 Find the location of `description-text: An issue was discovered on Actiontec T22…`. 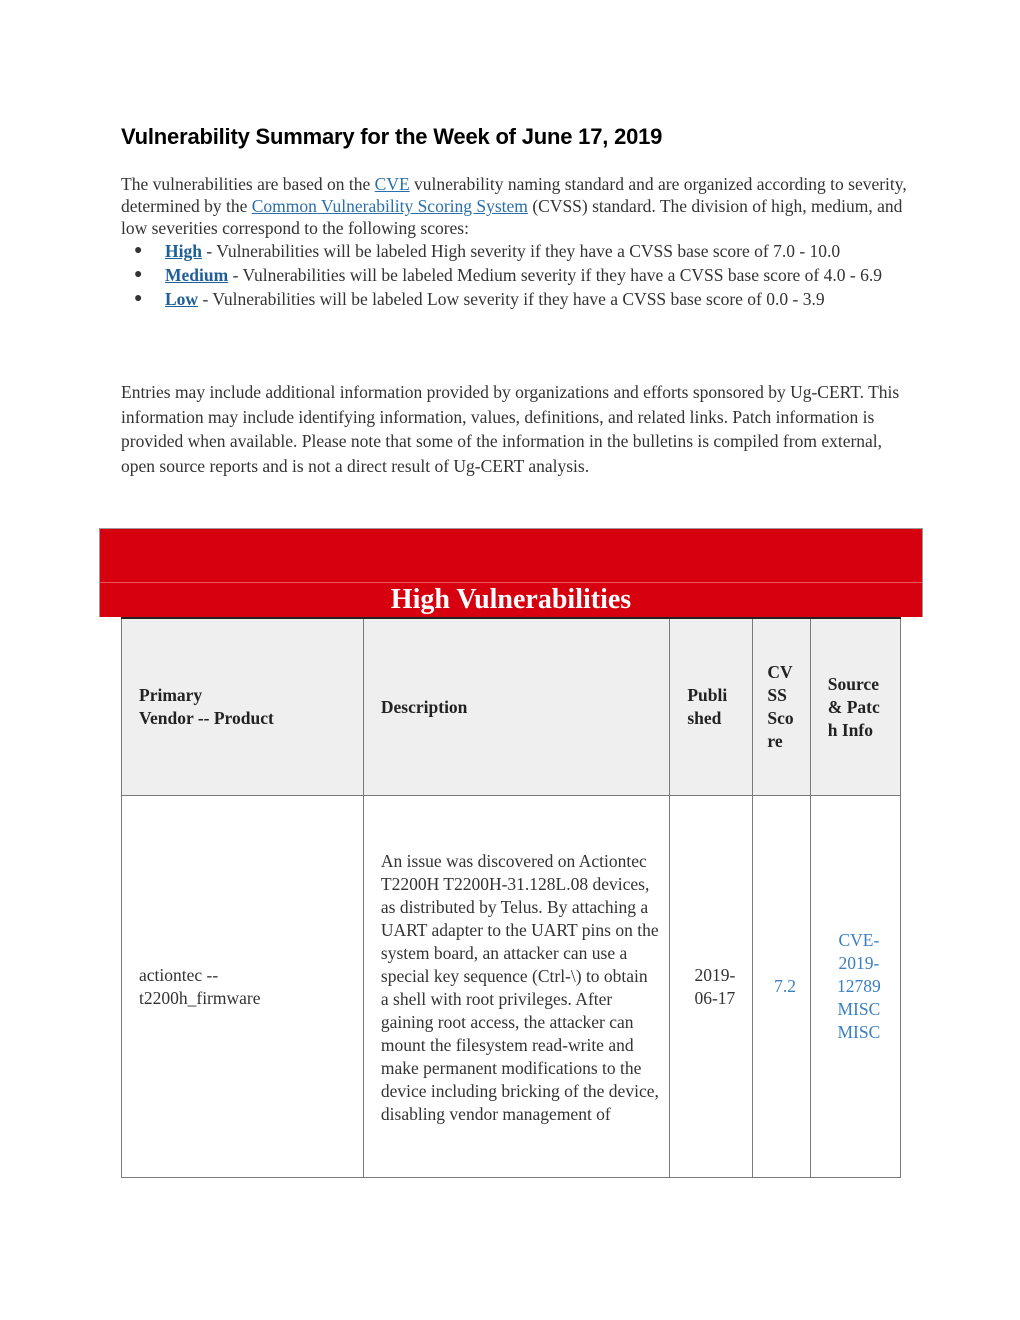

description-text: An issue was discovered on Actiontec T22… is located at coordinates (519, 987).